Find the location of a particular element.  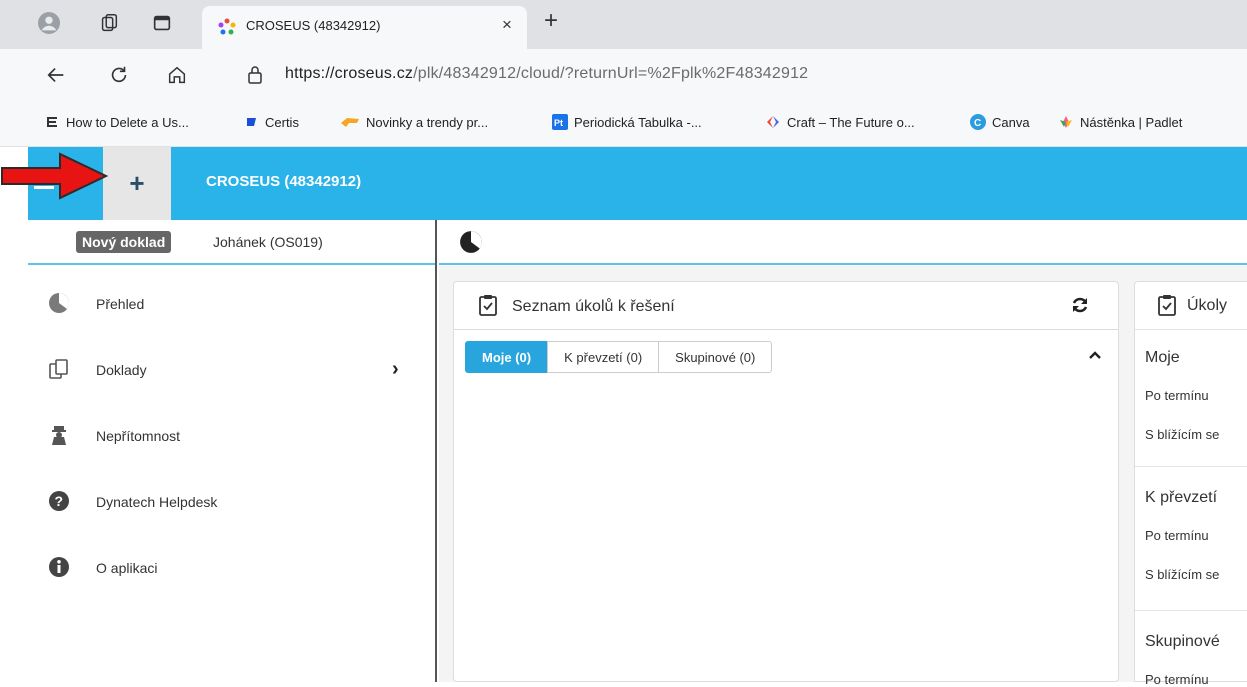

user-name: Johánek (OS019) is located at coordinates (268, 242).